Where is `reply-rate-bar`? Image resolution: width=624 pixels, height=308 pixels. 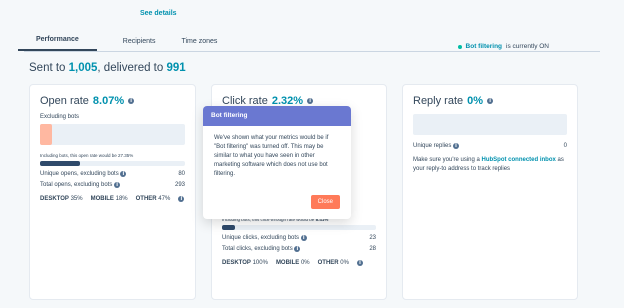 reply-rate-bar is located at coordinates (490, 124).